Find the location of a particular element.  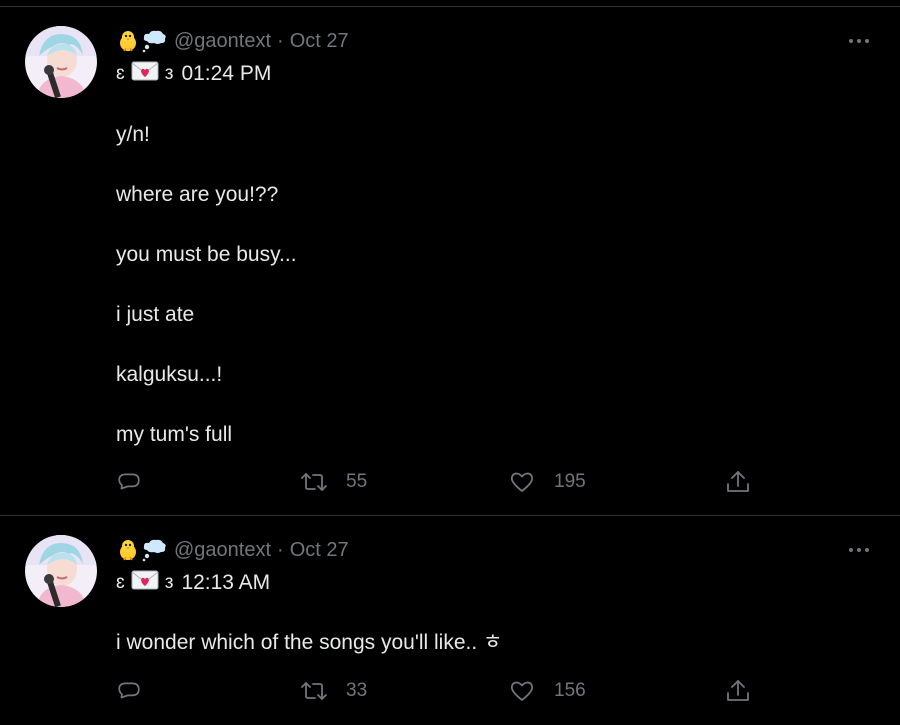

retweet-count: 33 is located at coordinates (357, 690).